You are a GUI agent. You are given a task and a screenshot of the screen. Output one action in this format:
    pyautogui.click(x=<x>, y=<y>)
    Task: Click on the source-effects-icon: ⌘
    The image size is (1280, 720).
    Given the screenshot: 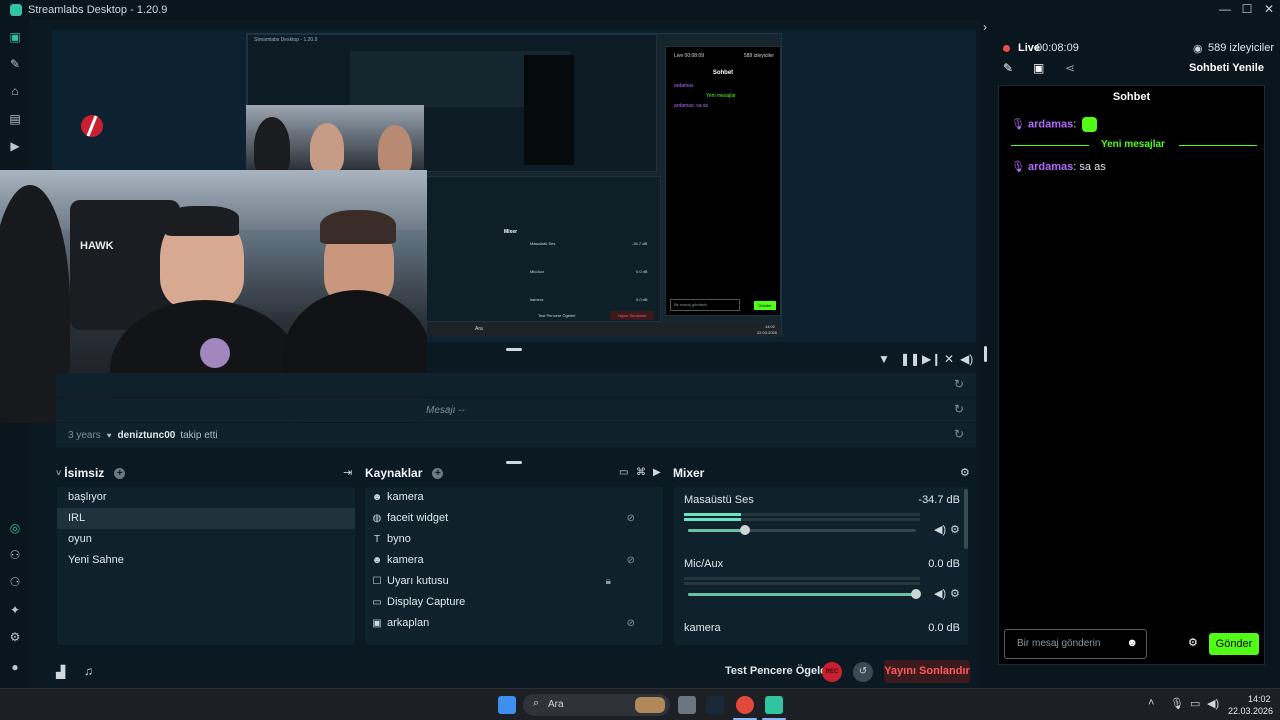 What is the action you would take?
    pyautogui.click(x=641, y=472)
    